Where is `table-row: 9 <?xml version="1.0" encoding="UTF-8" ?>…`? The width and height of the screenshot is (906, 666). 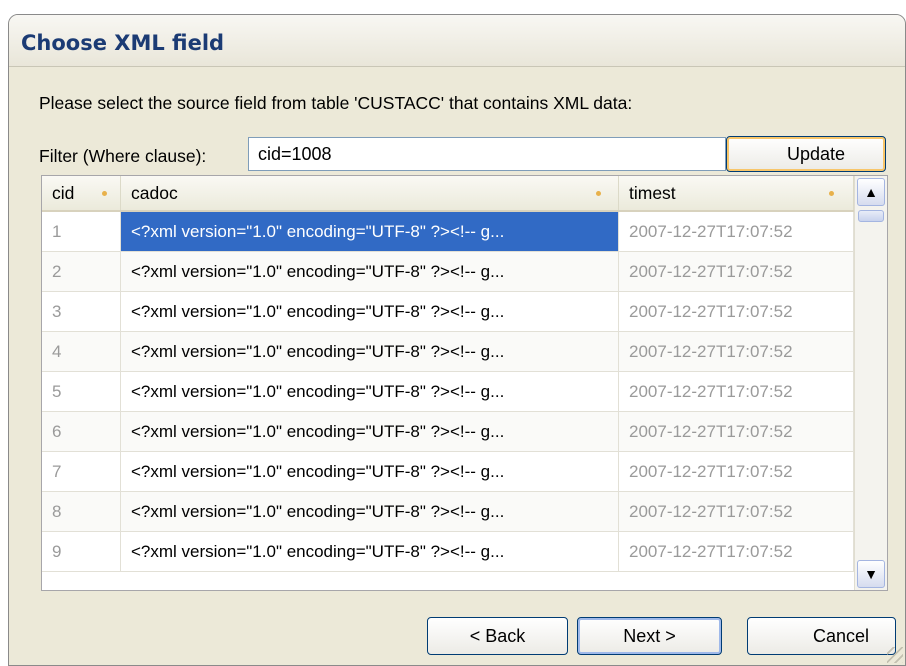 table-row: 9 <?xml version="1.0" encoding="UTF-8" ?>… is located at coordinates (448, 552).